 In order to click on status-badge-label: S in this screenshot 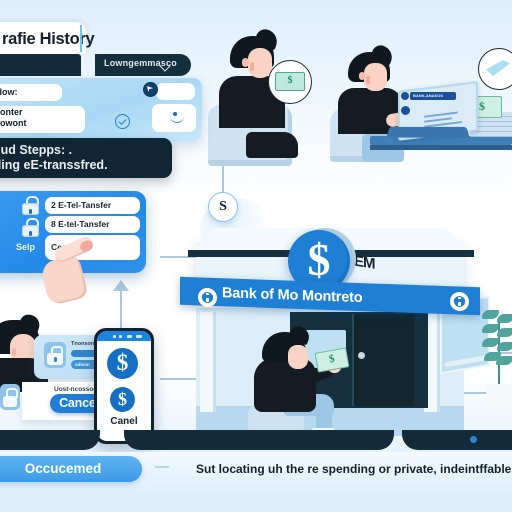, I will do `click(223, 206)`.